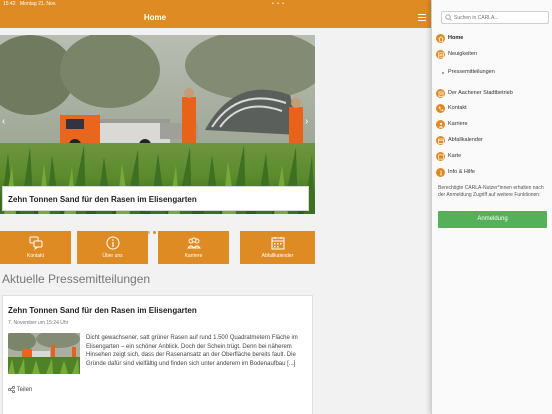 Image resolution: width=552 pixels, height=414 pixels. Describe the element at coordinates (463, 54) in the screenshot. I see `sidebar-item-label: Neuigkeiten` at that location.